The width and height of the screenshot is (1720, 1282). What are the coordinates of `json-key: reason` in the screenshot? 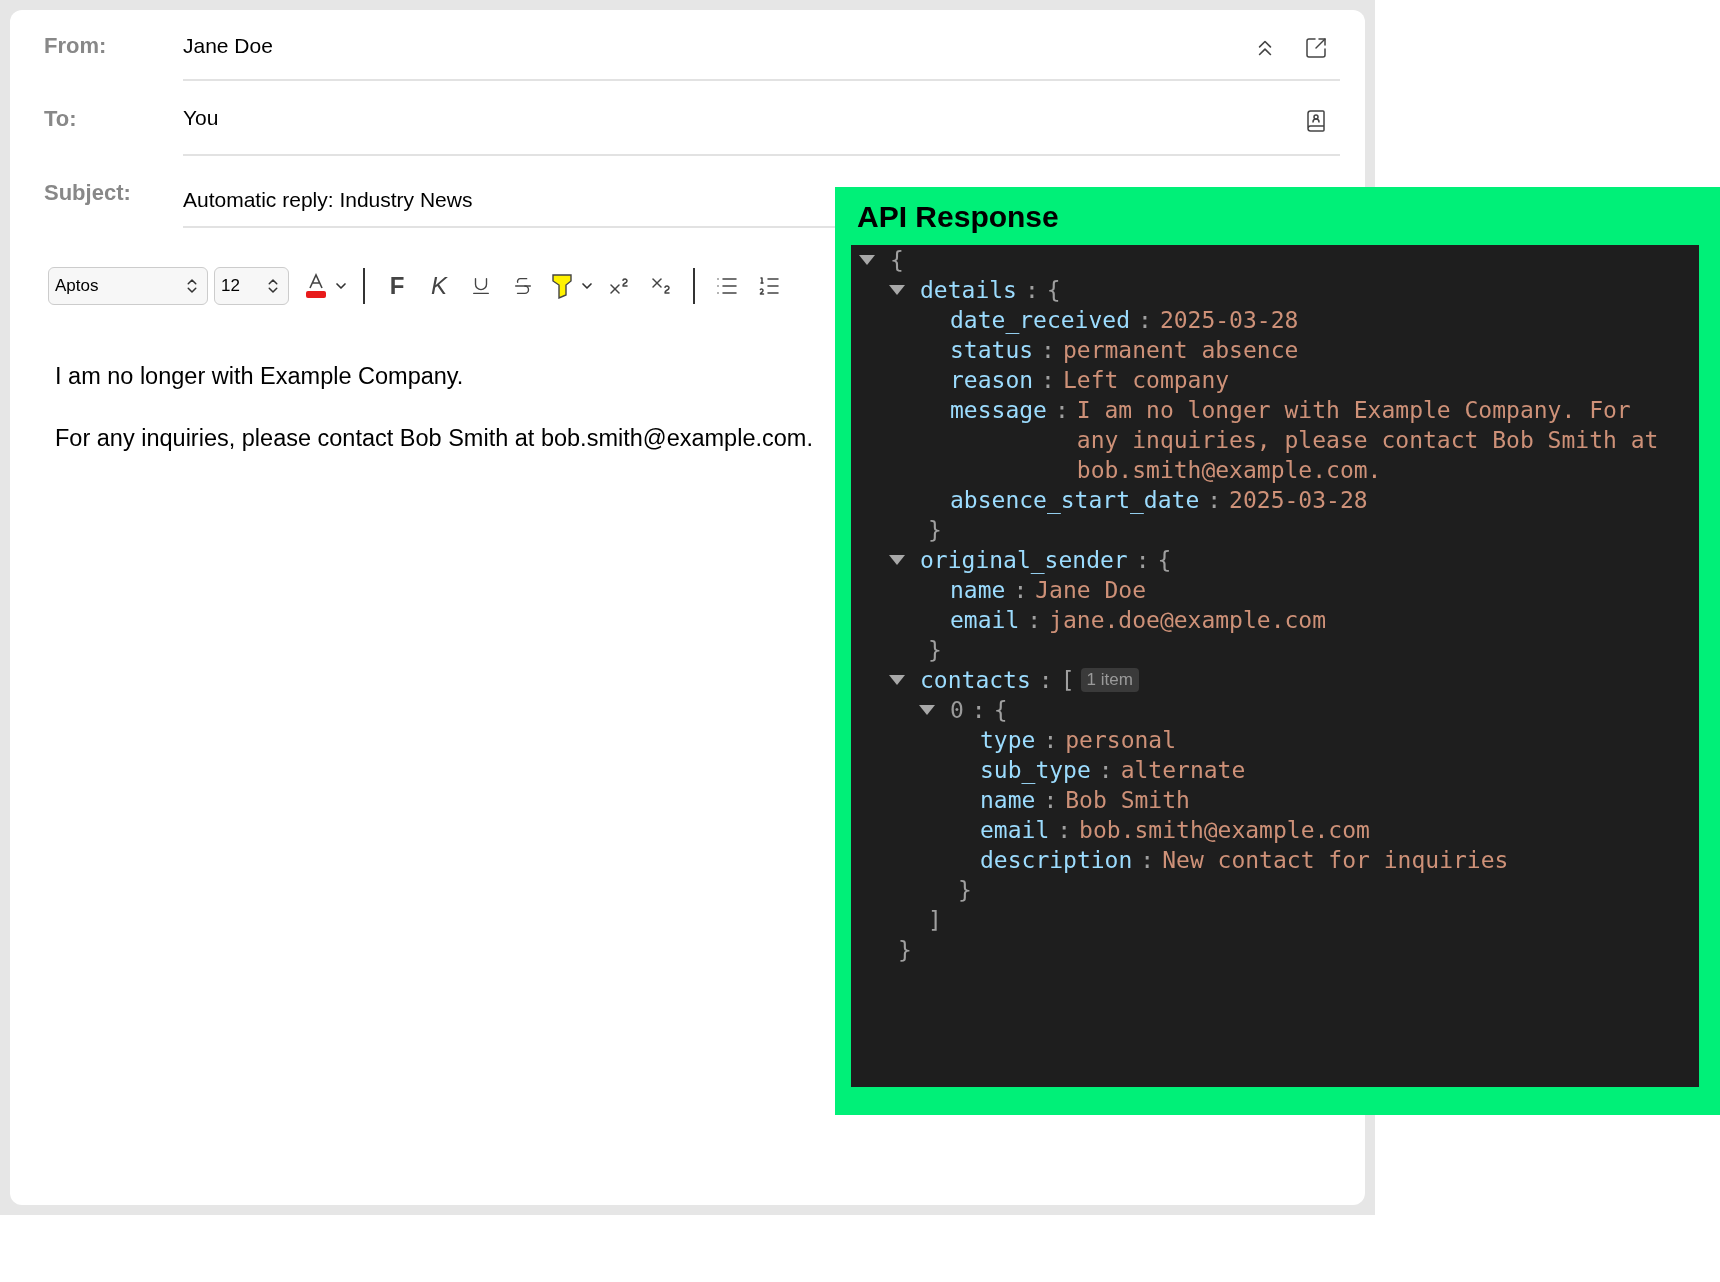 It's located at (992, 380).